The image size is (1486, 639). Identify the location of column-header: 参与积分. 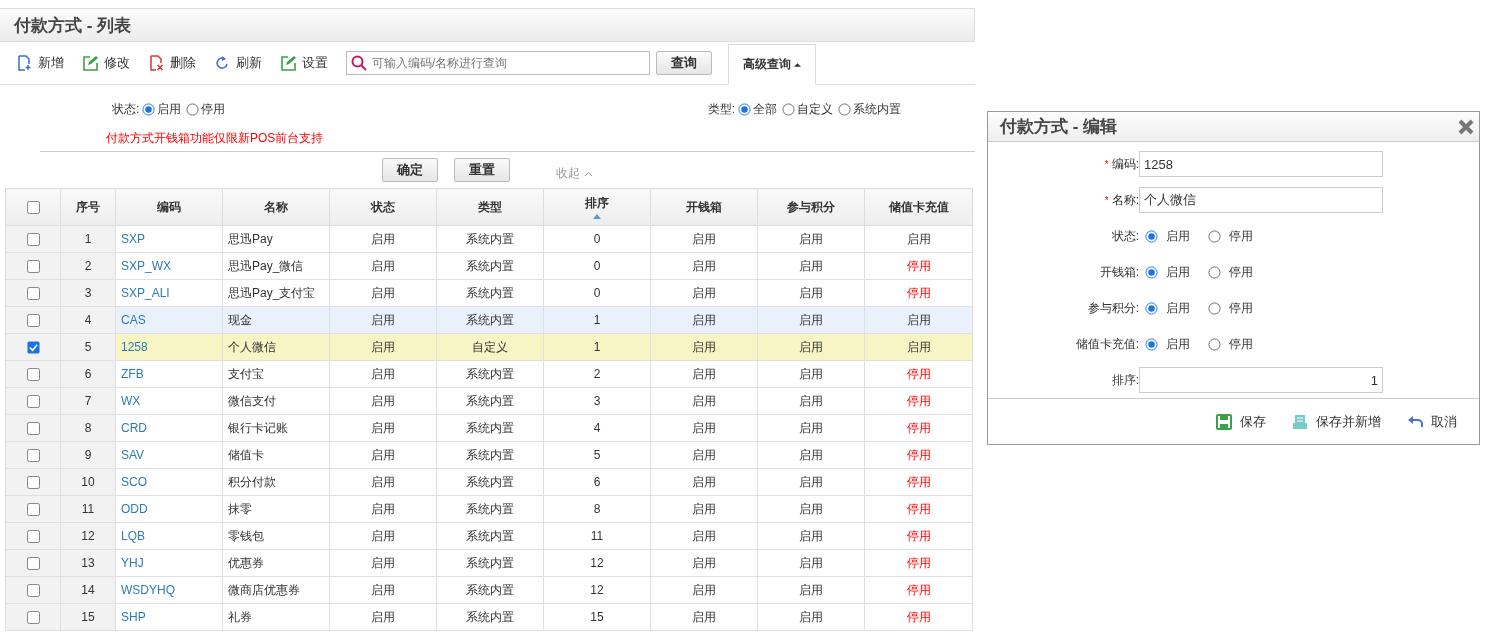
(811, 207).